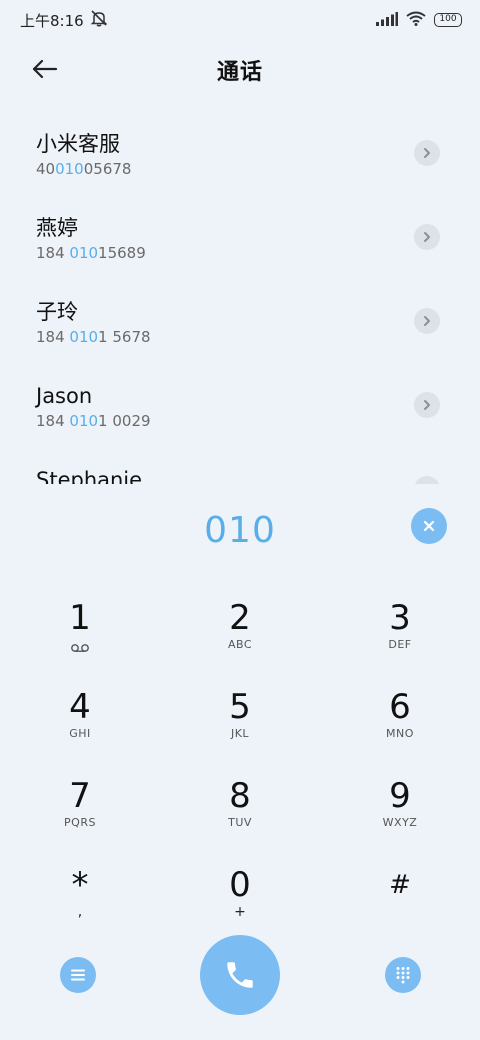  I want to click on key-digit: 8, so click(240, 796).